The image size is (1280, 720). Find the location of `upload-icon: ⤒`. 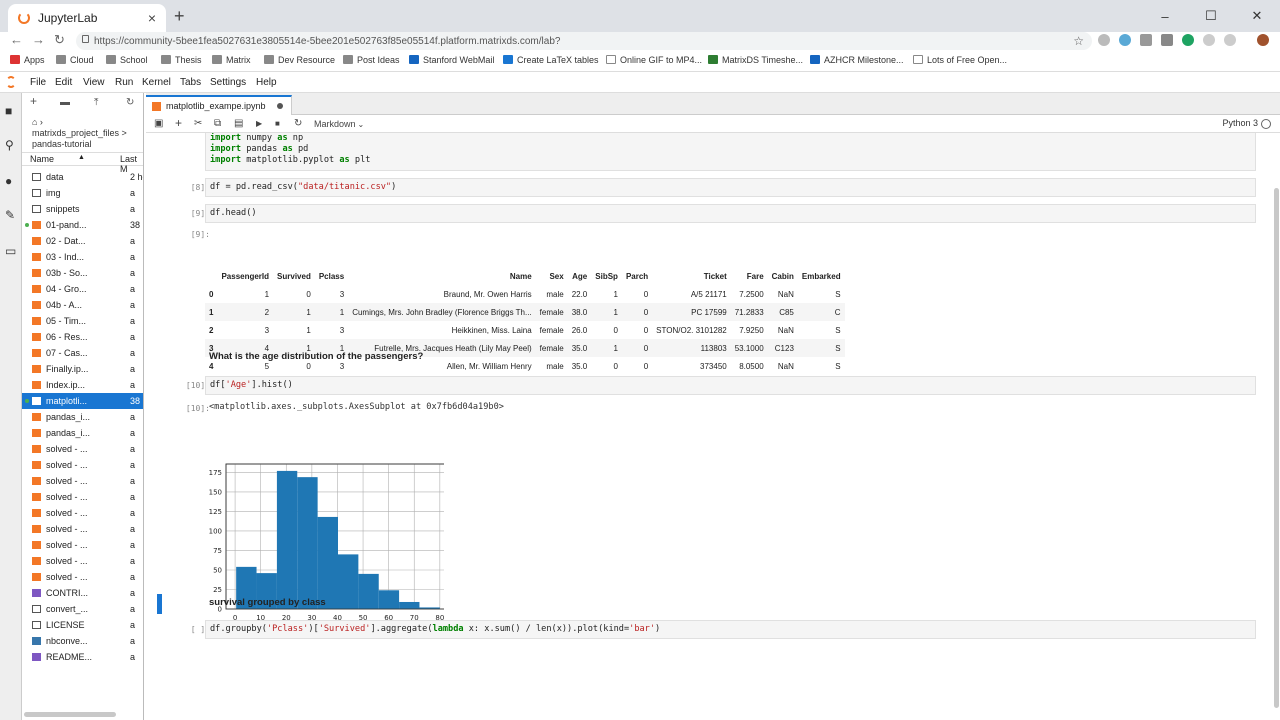

upload-icon: ⤒ is located at coordinates (96, 102).